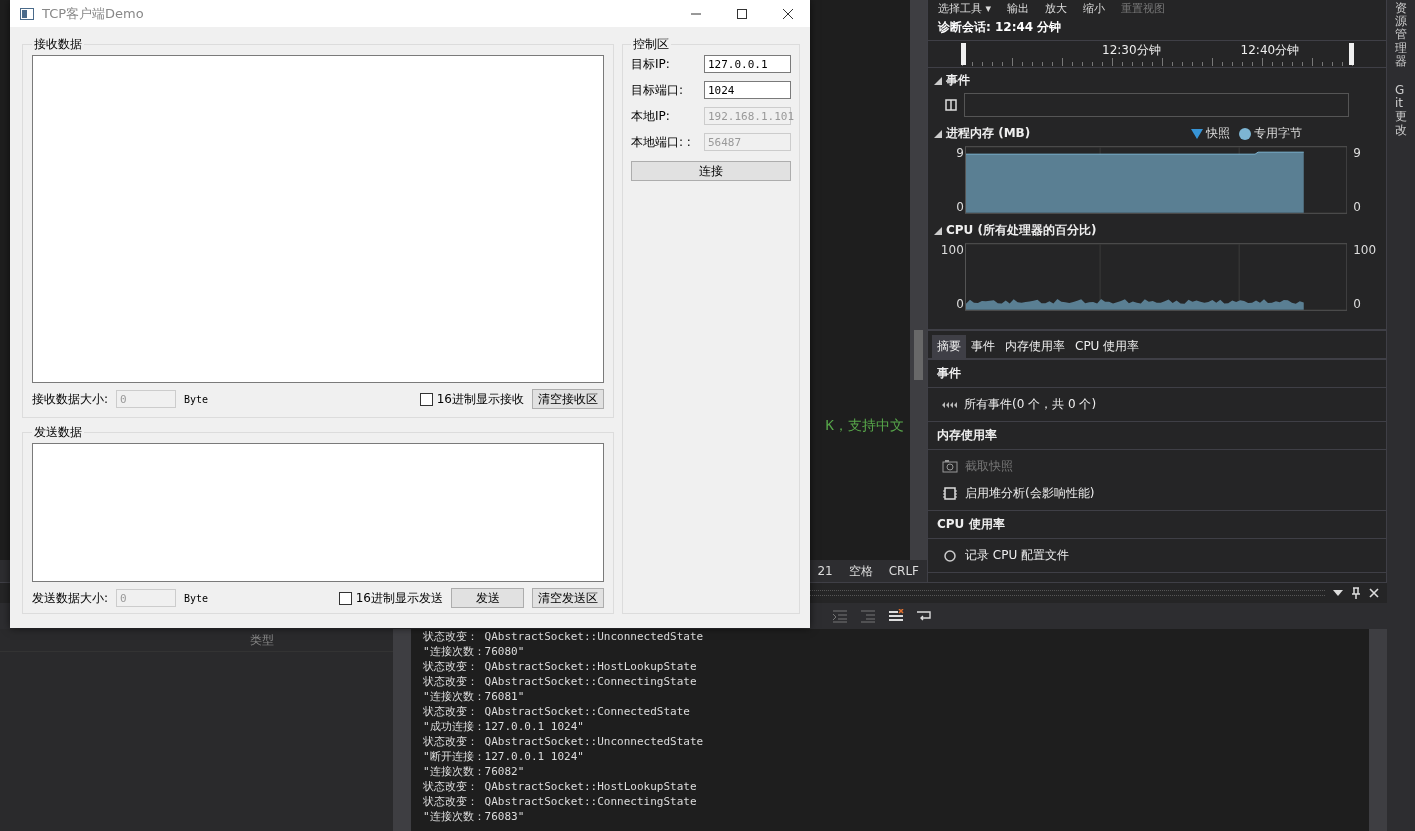  What do you see at coordinates (504, 756) in the screenshot?
I see `output-line: "断开连接：127.0.0.1 1024"` at bounding box center [504, 756].